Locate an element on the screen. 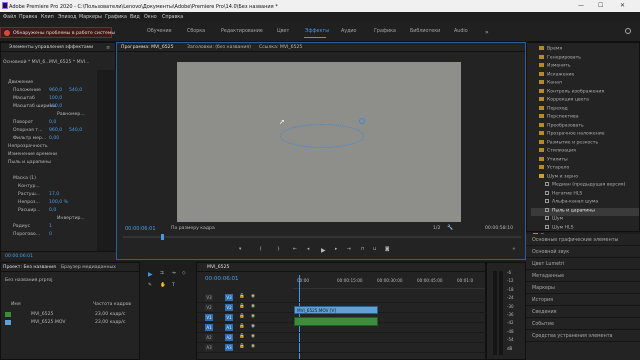  video-clip: MVI_6525.MOV [V] is located at coordinates (336, 310).